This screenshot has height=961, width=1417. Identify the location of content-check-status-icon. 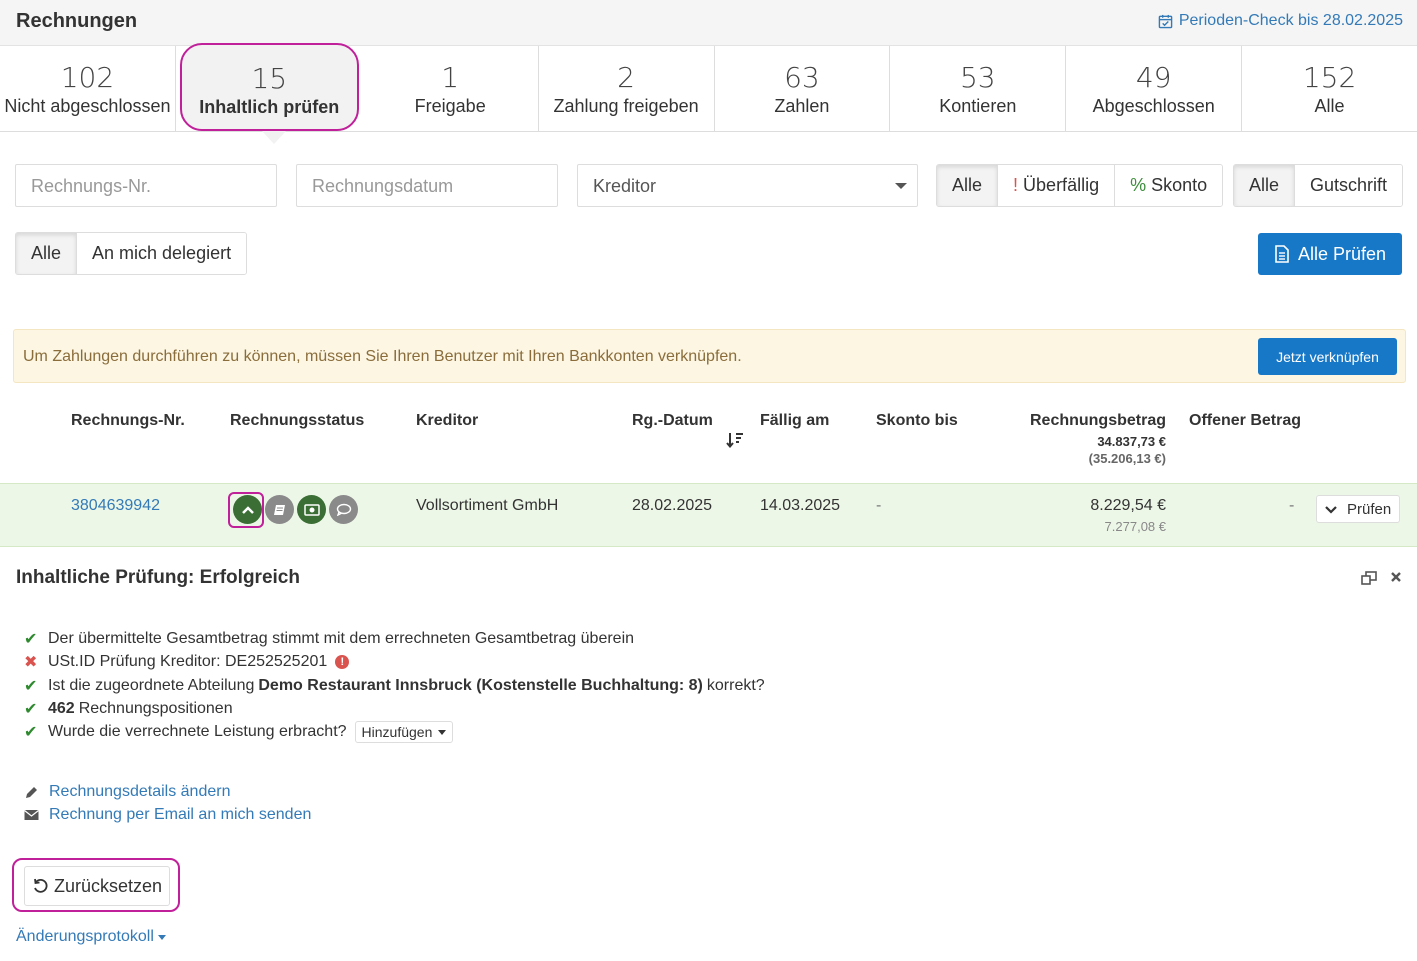
(247, 509).